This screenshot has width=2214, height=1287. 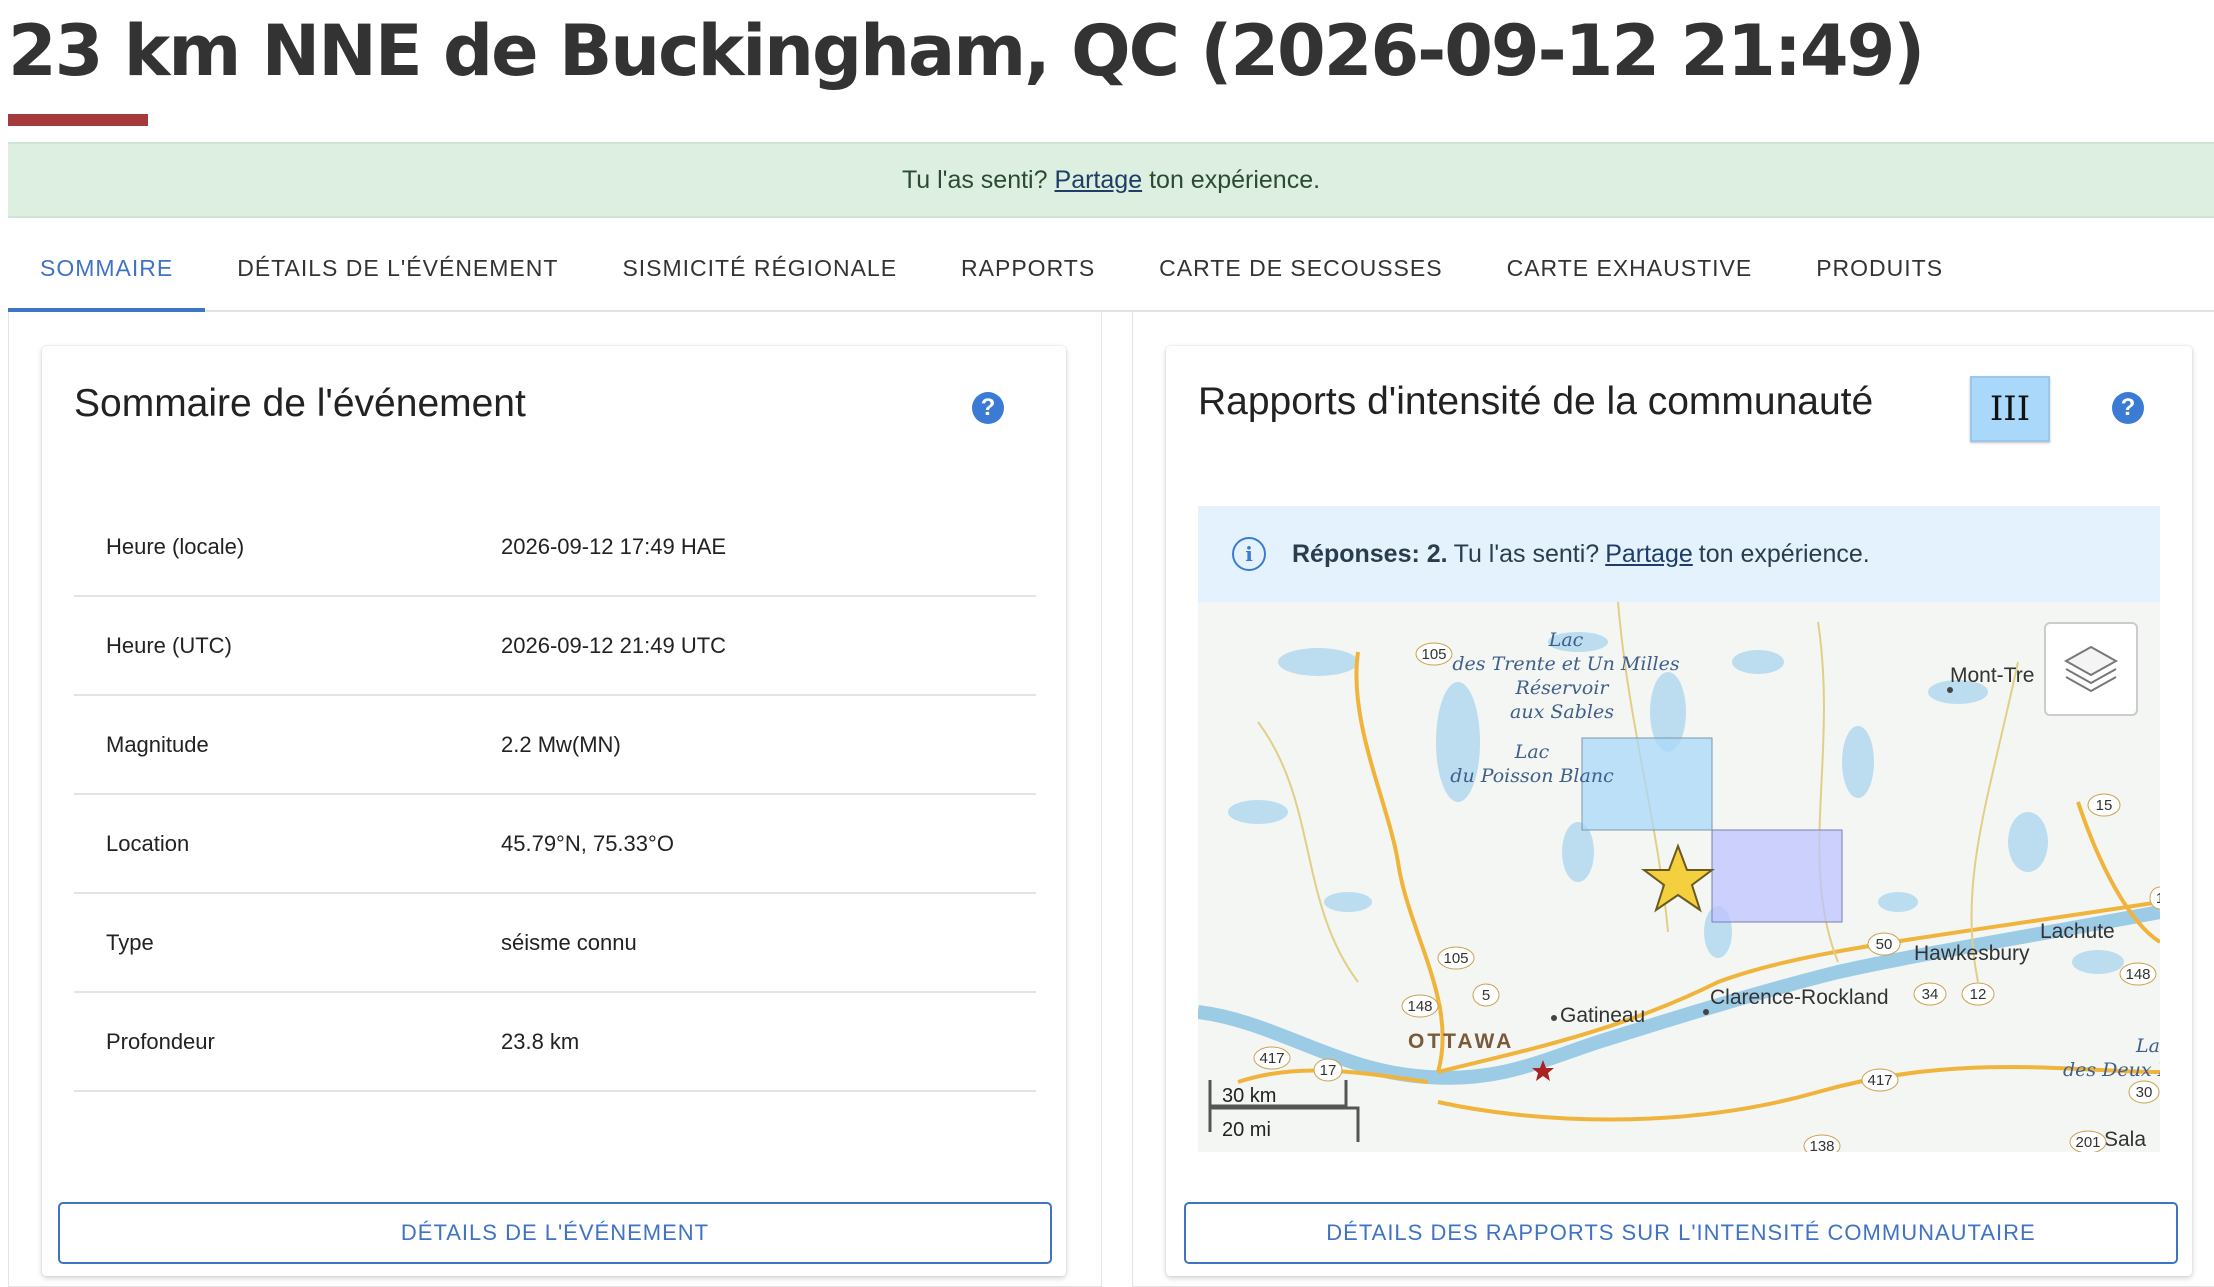 What do you see at coordinates (1532, 776) in the screenshot?
I see `map-label: du Poisson Blanc` at bounding box center [1532, 776].